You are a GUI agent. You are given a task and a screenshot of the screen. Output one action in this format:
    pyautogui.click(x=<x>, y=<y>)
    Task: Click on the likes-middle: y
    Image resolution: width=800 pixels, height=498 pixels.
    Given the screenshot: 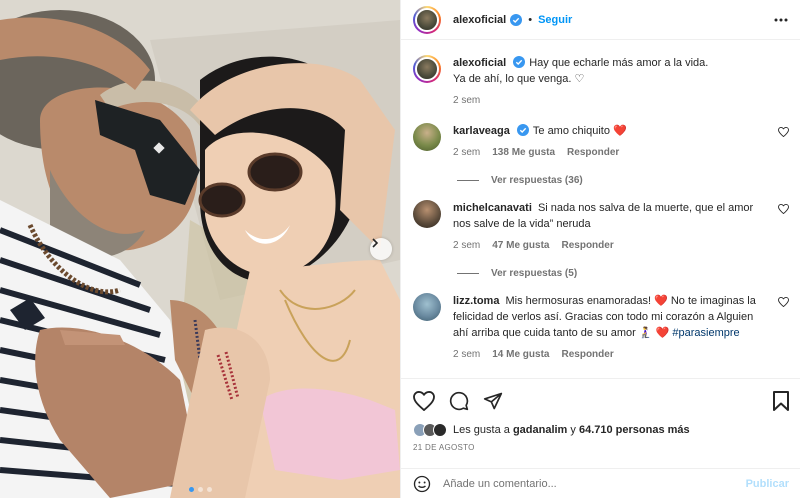 What is the action you would take?
    pyautogui.click(x=573, y=430)
    